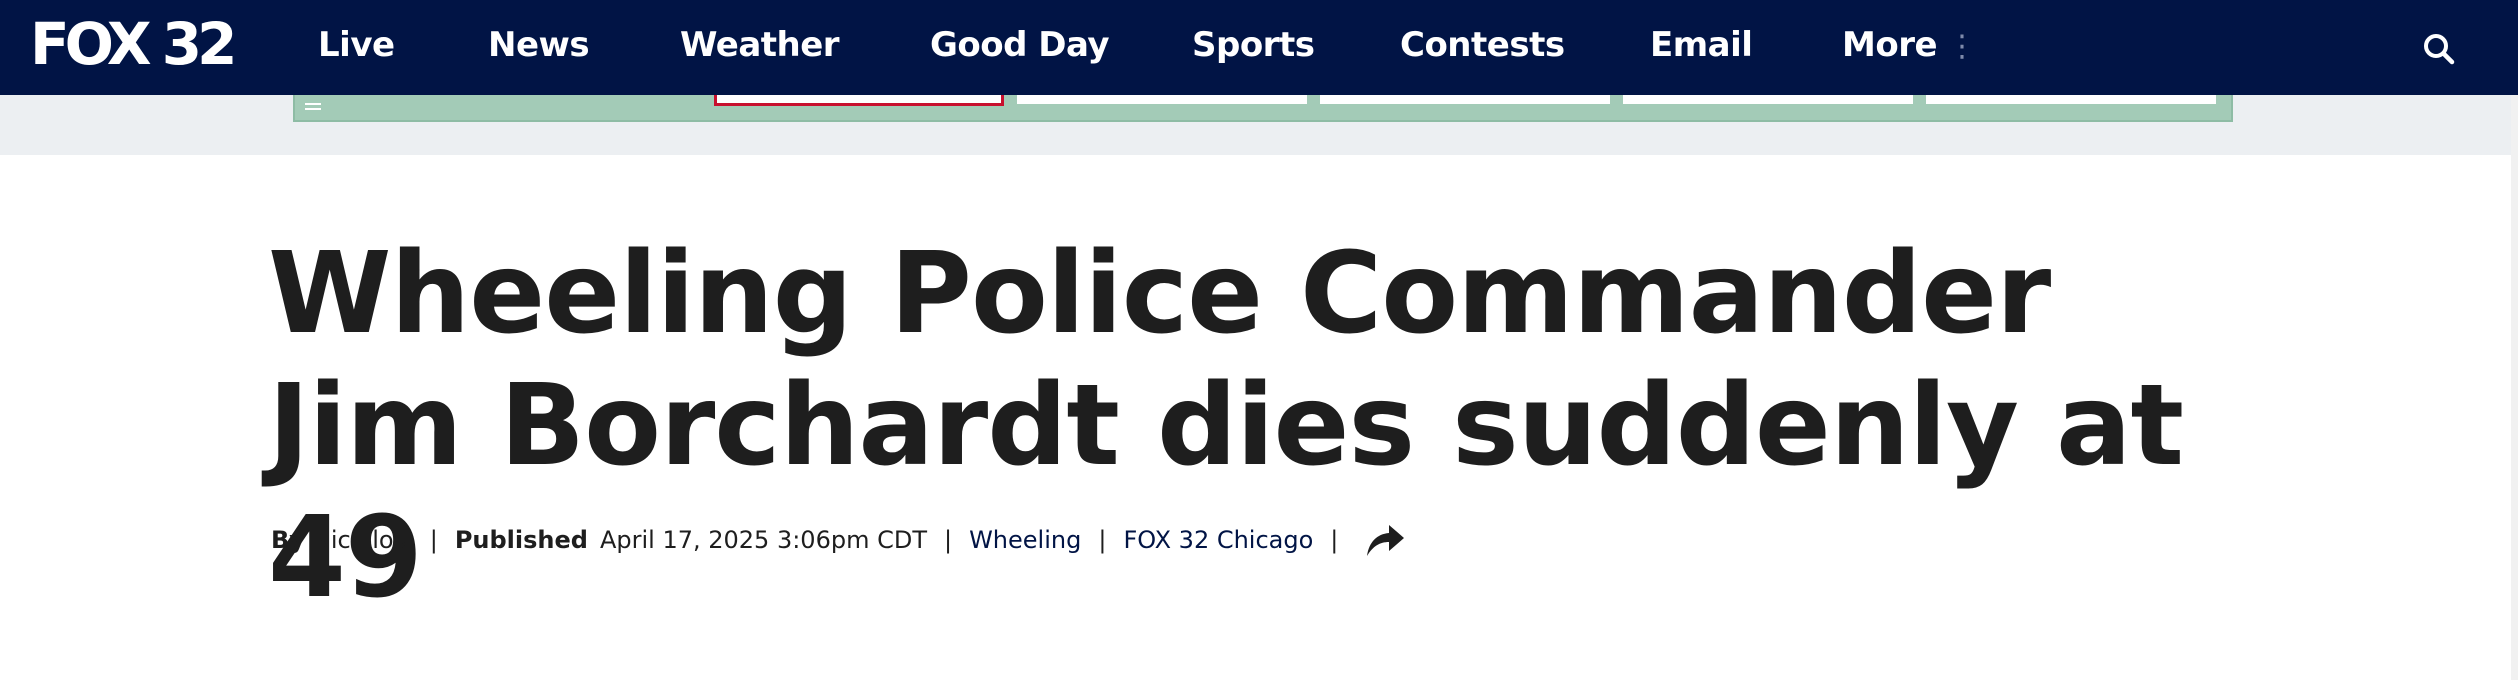  What do you see at coordinates (1890, 45) in the screenshot?
I see `nav-item-more-label: More` at bounding box center [1890, 45].